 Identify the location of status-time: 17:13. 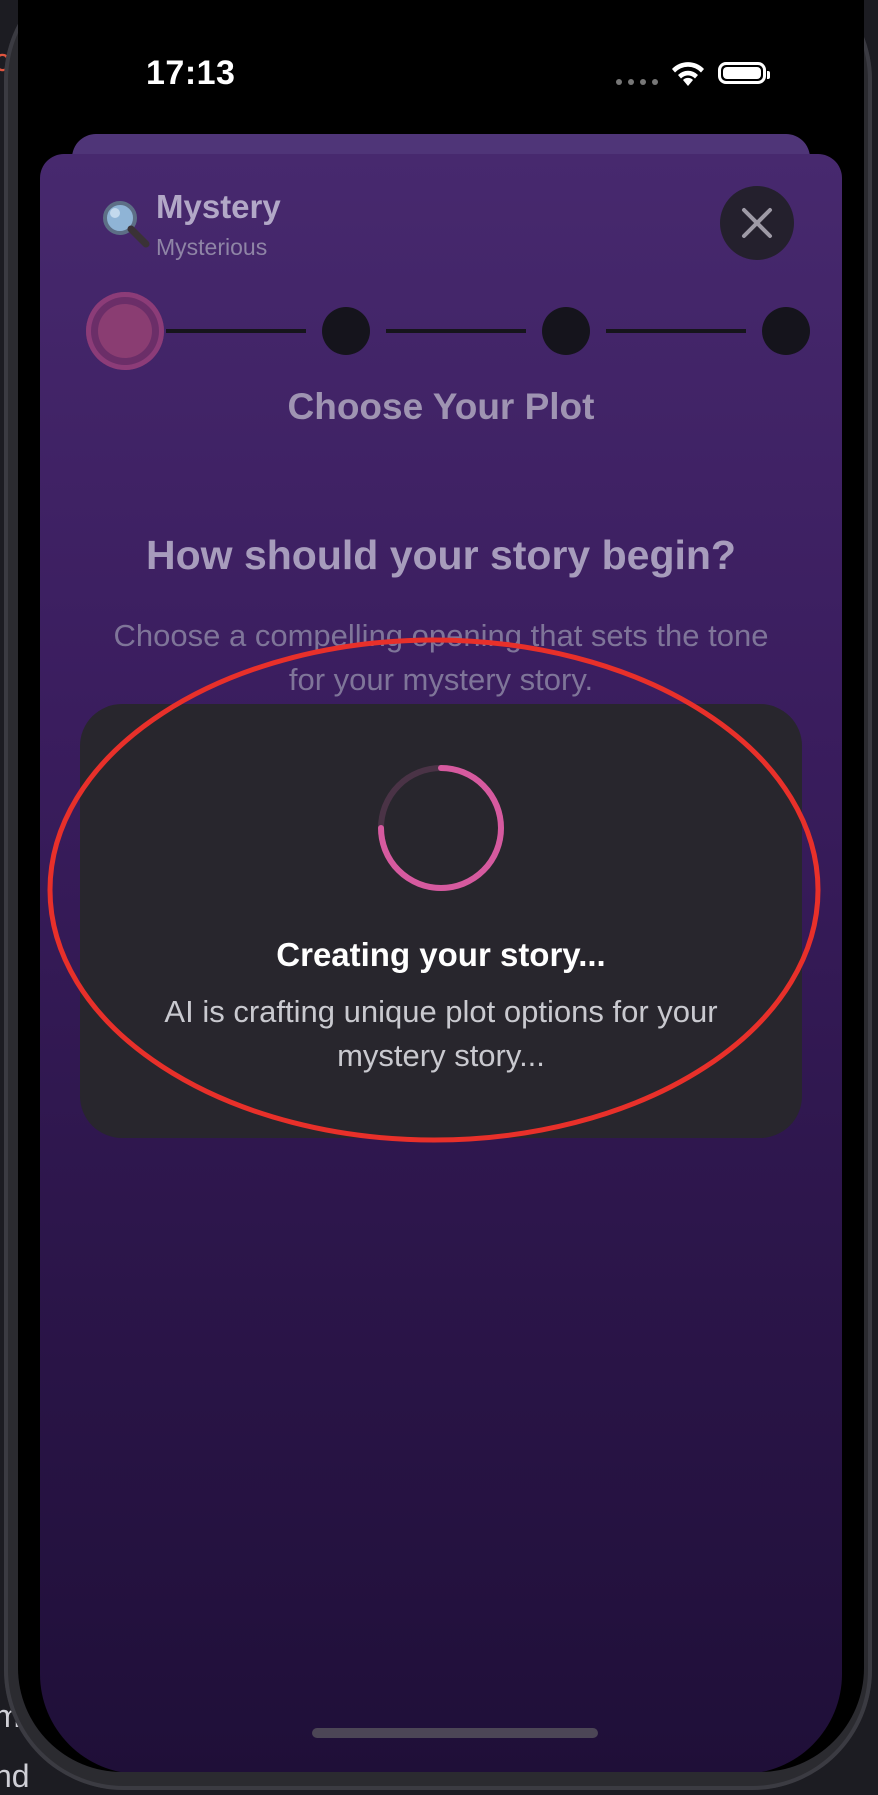
(191, 73).